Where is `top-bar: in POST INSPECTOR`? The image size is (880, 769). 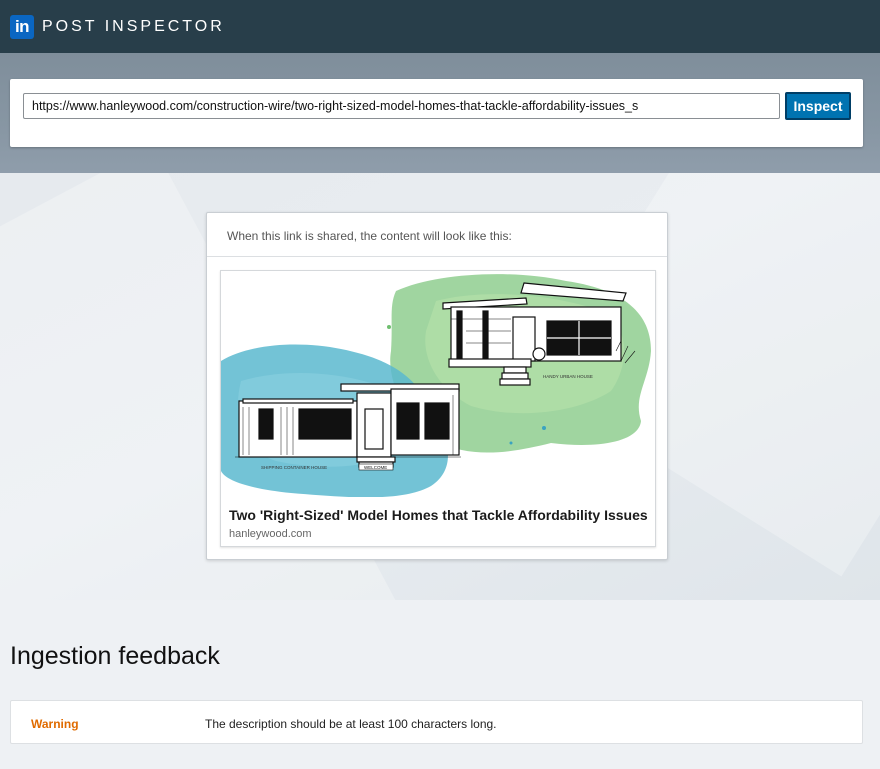 top-bar: in POST INSPECTOR is located at coordinates (440, 26).